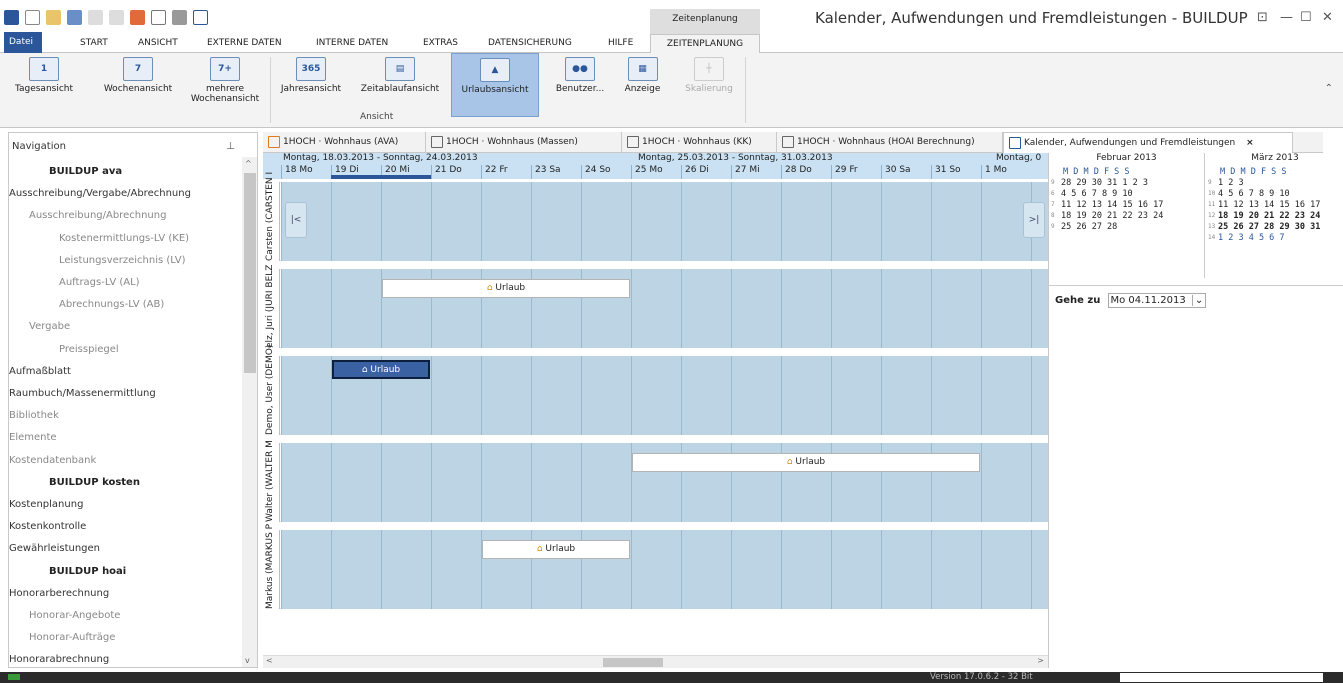 The height and width of the screenshot is (683, 1343). Describe the element at coordinates (642, 85) in the screenshot. I see `anzeige-button: ▦ Anzeige` at that location.